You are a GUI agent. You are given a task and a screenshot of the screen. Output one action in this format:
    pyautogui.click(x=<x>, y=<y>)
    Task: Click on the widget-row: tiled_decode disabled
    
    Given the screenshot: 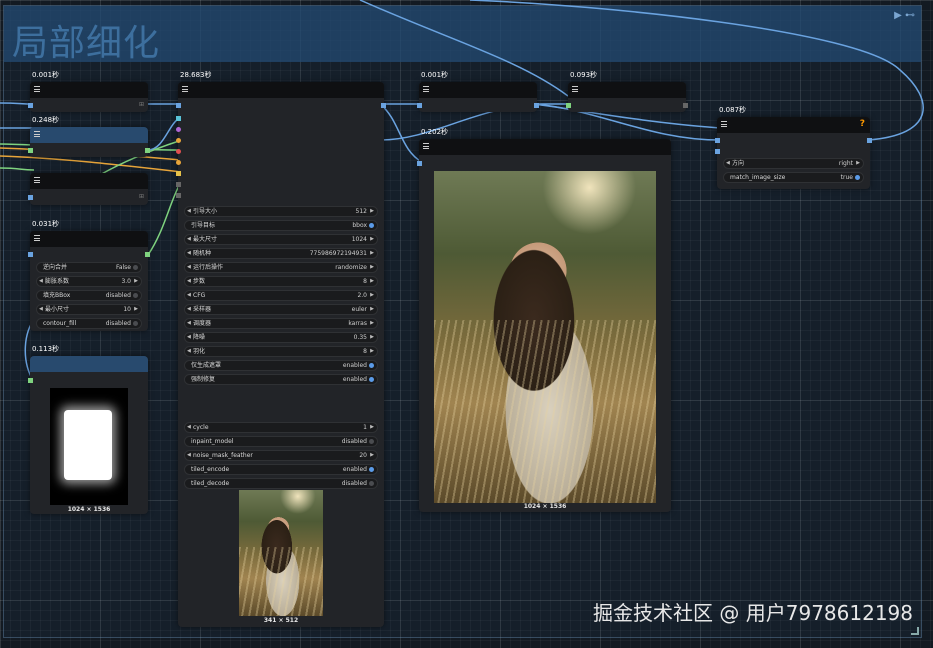 What is the action you would take?
    pyautogui.click(x=281, y=483)
    